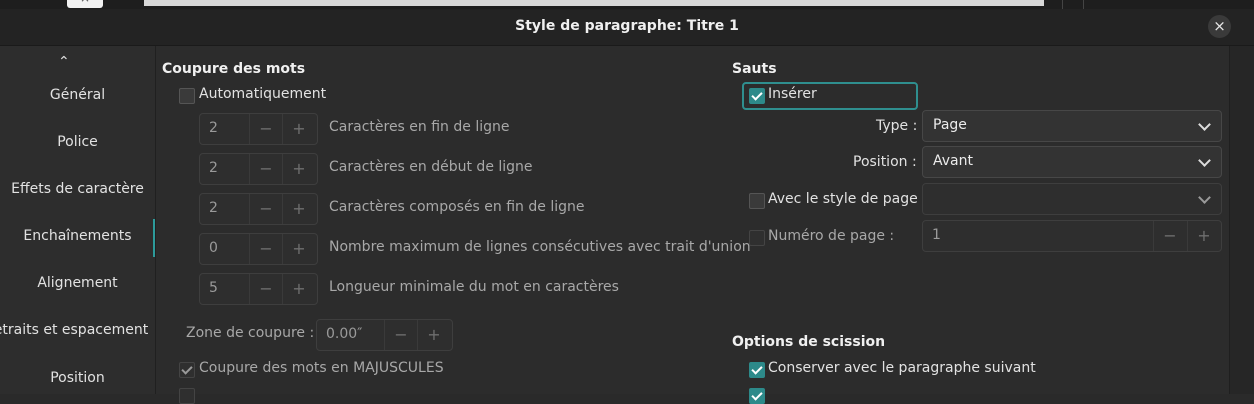 Image resolution: width=1254 pixels, height=404 pixels. Describe the element at coordinates (809, 342) in the screenshot. I see `split-title: Options de scission` at that location.